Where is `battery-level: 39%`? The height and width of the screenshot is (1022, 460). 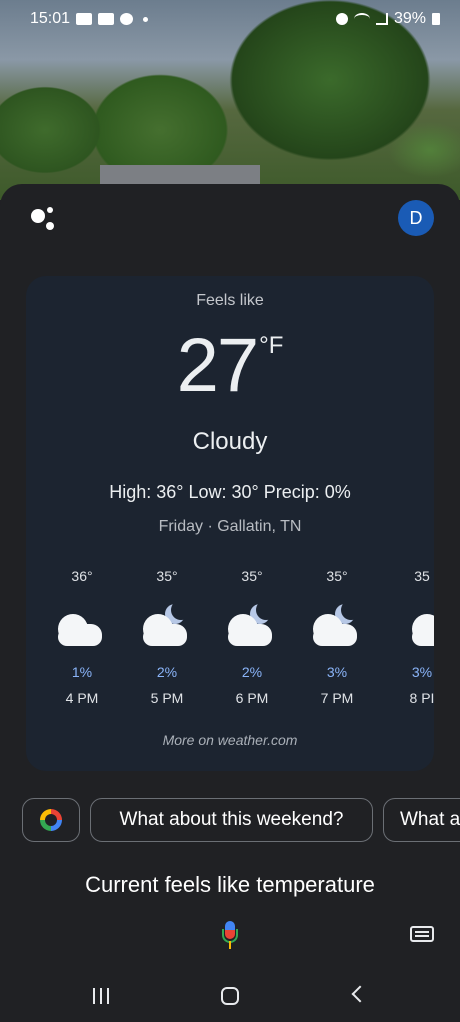 battery-level: 39% is located at coordinates (409, 18).